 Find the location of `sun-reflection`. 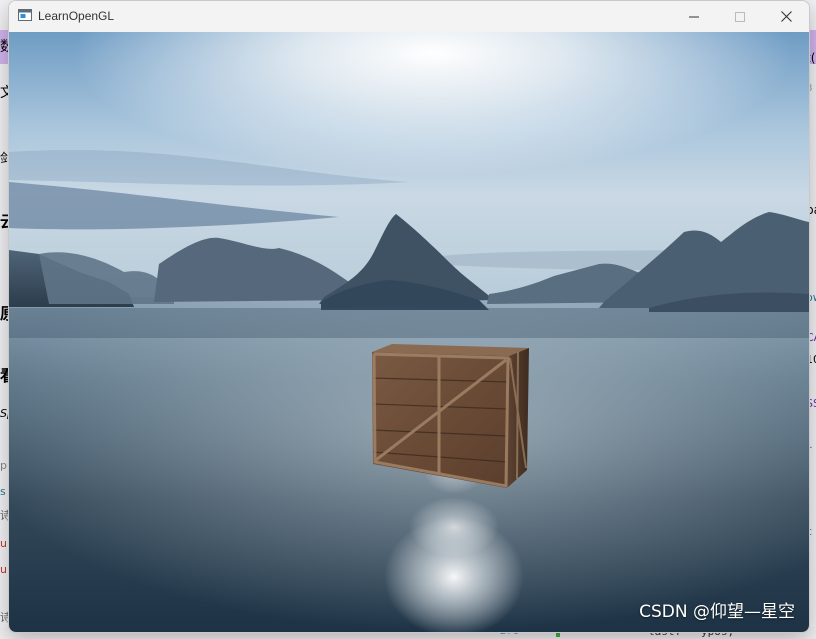

sun-reflection is located at coordinates (454, 527).